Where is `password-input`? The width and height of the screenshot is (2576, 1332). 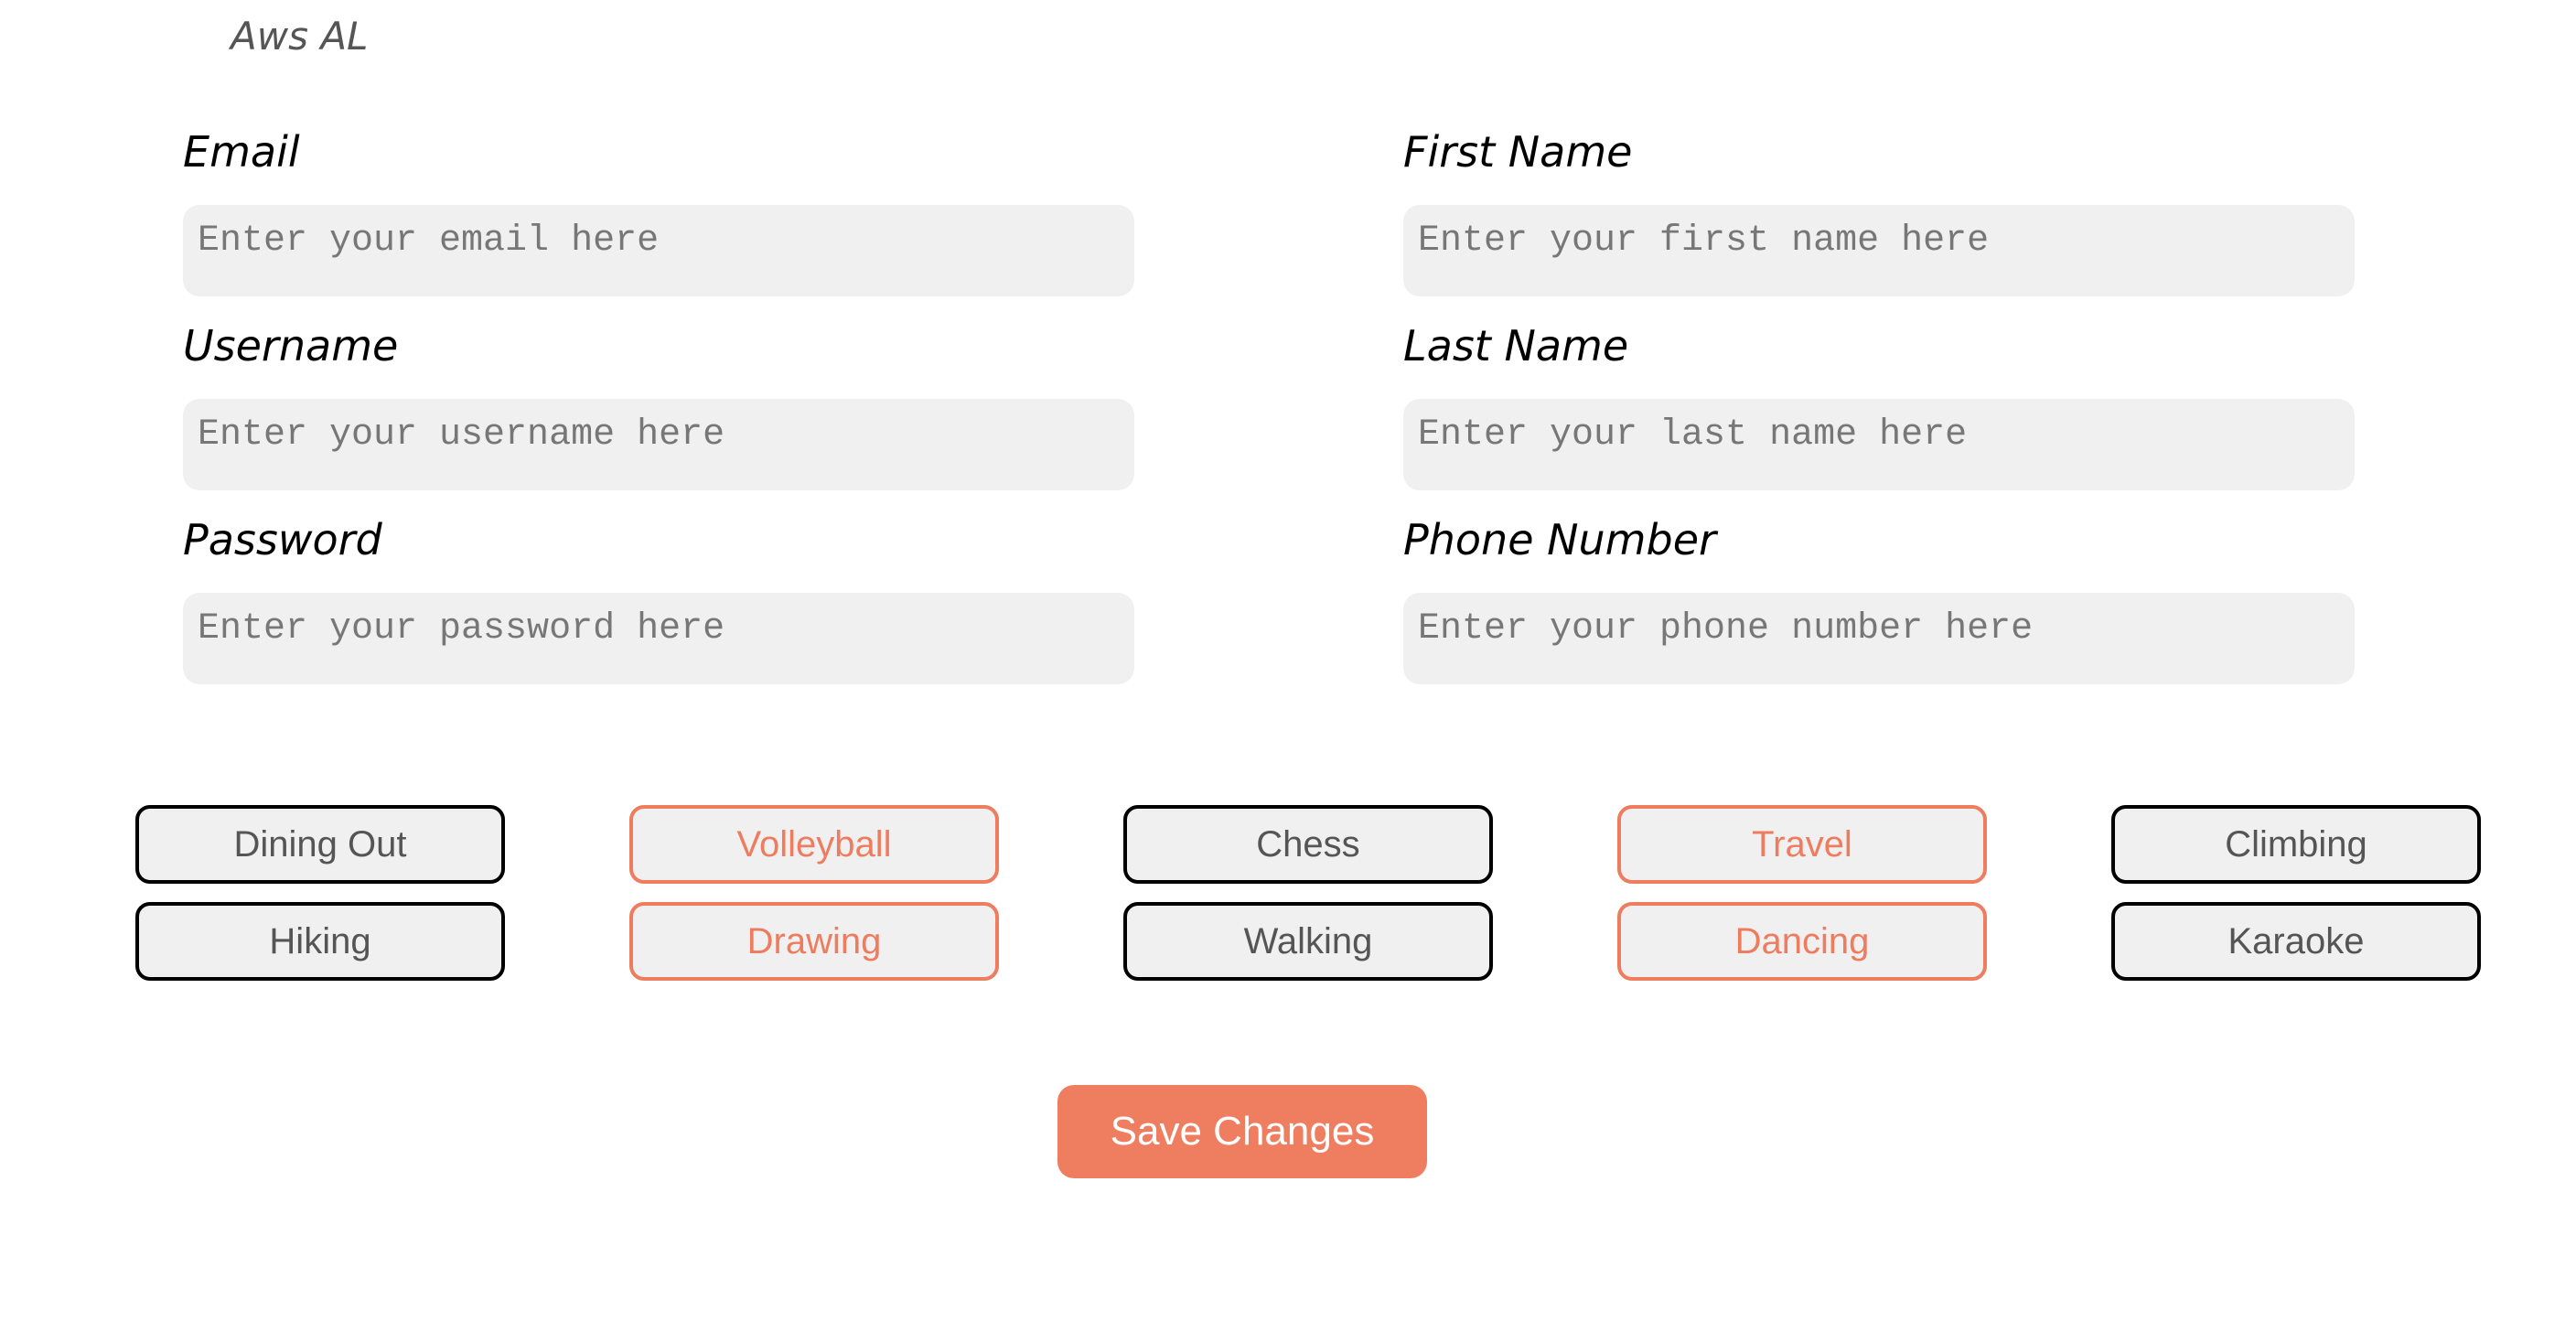
password-input is located at coordinates (659, 638).